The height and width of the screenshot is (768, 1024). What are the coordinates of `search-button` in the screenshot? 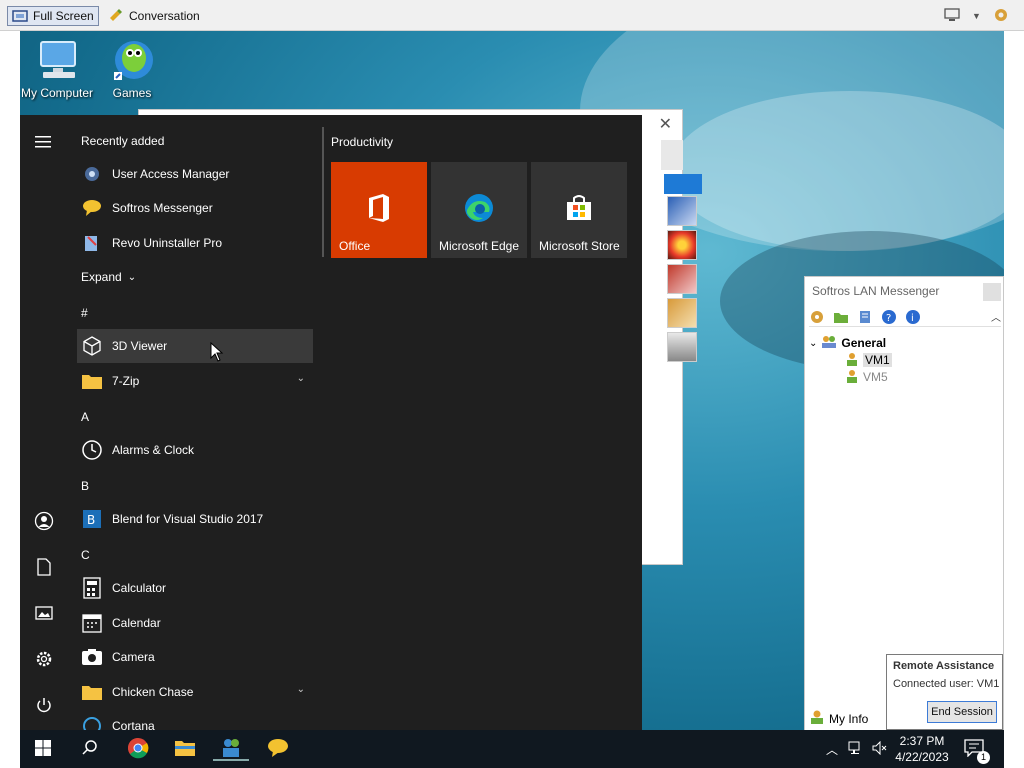 It's located at (90, 749).